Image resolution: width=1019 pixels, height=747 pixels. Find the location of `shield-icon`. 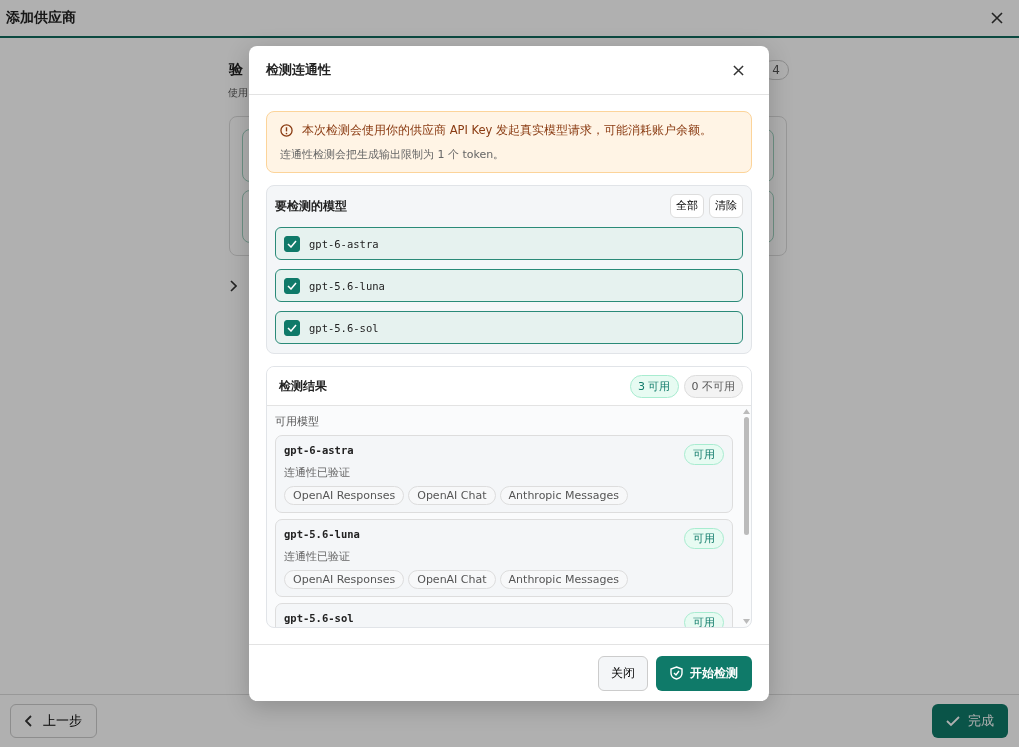

shield-icon is located at coordinates (676, 673).